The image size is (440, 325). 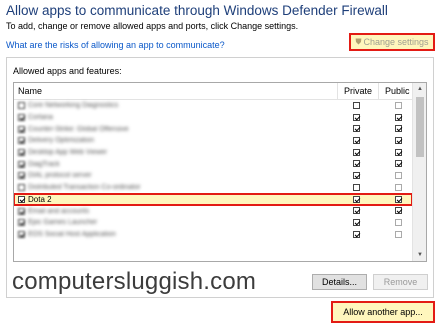 I want to click on app-name-cell: Core Networking Diagnostics, so click(x=68, y=106).